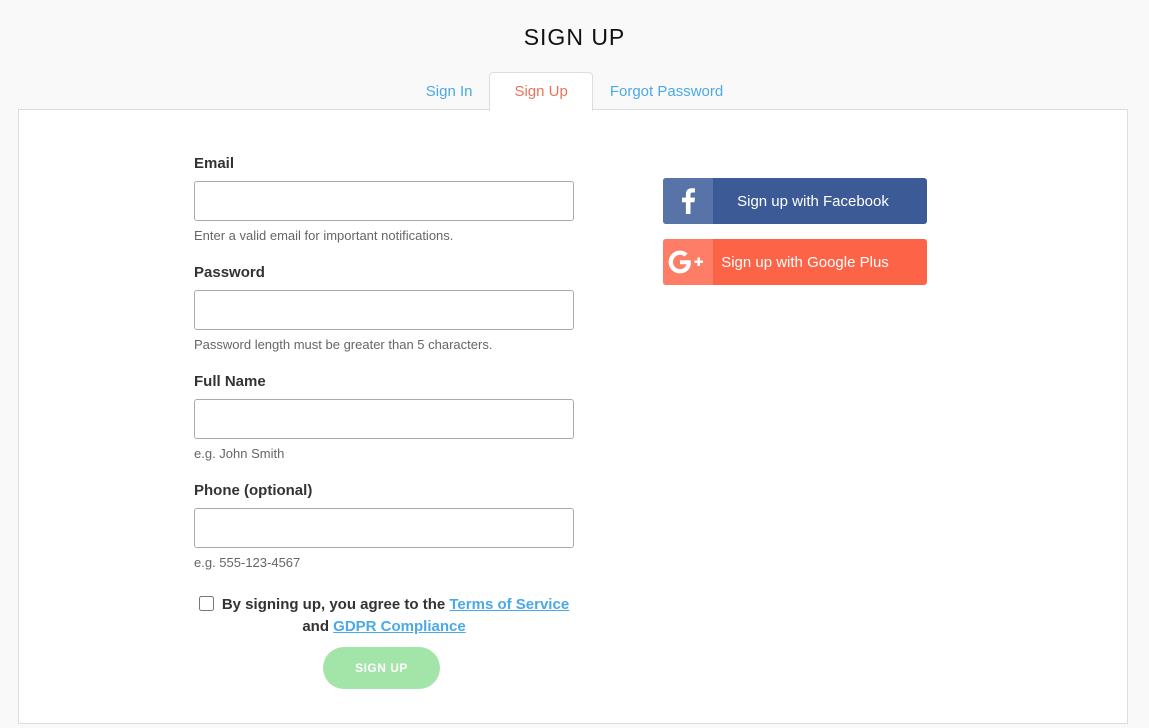 The height and width of the screenshot is (728, 1149). I want to click on password-field, so click(384, 310).